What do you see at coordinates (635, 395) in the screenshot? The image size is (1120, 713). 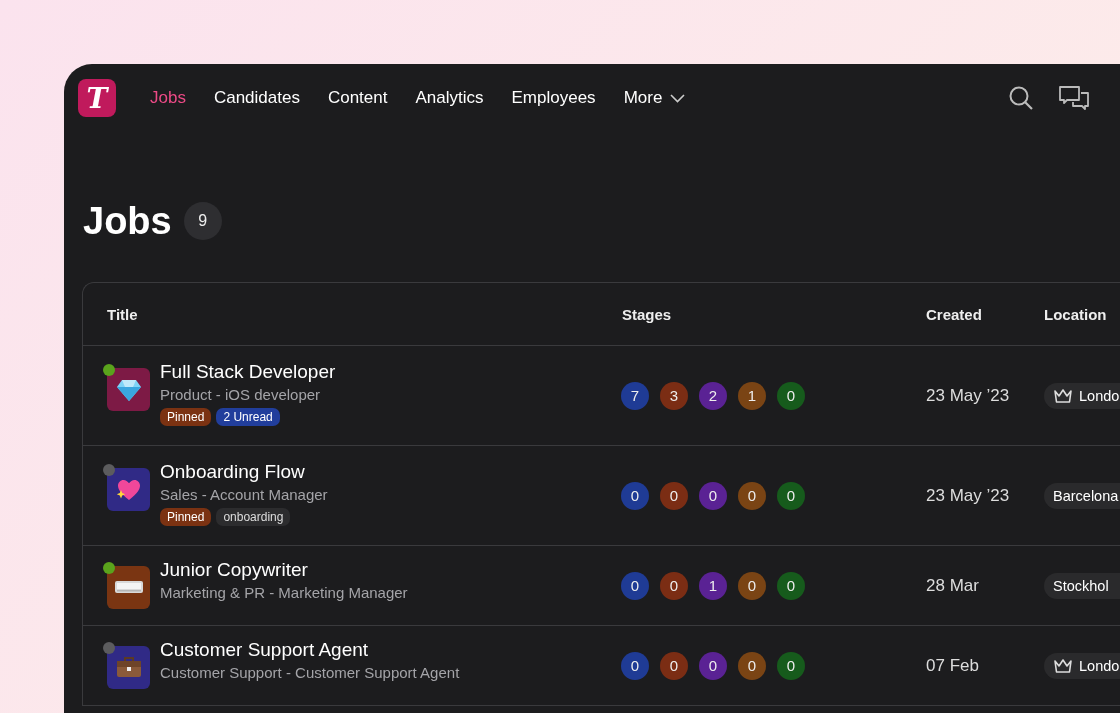 I see `stage-count: 7` at bounding box center [635, 395].